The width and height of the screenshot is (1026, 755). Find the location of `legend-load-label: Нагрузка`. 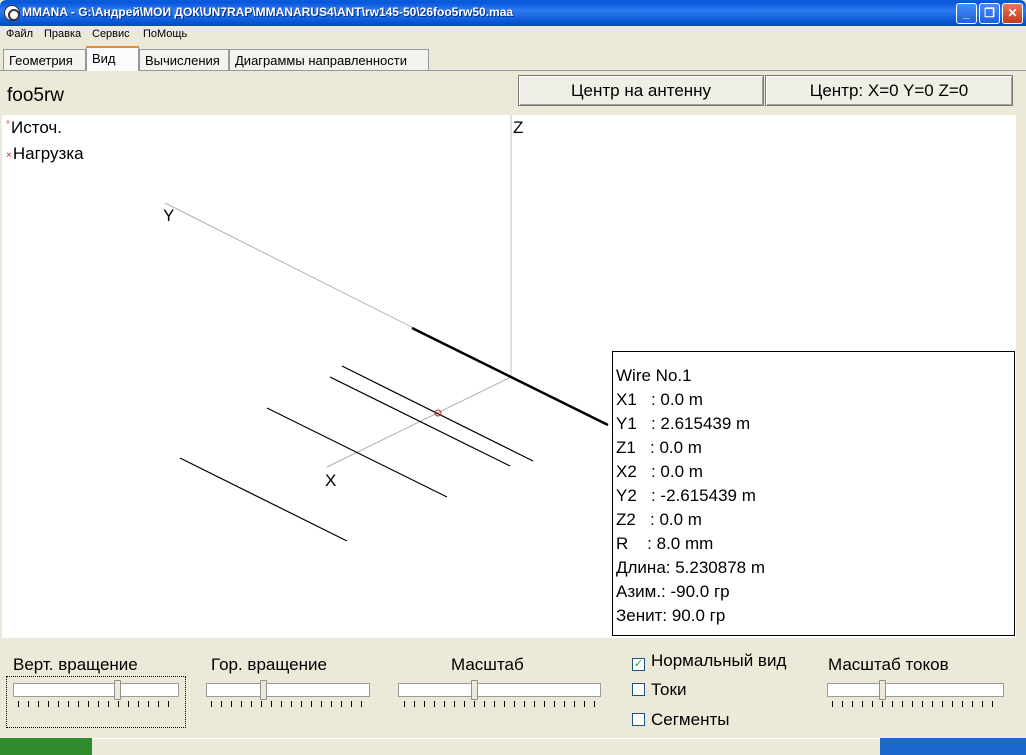

legend-load-label: Нагрузка is located at coordinates (48, 153).